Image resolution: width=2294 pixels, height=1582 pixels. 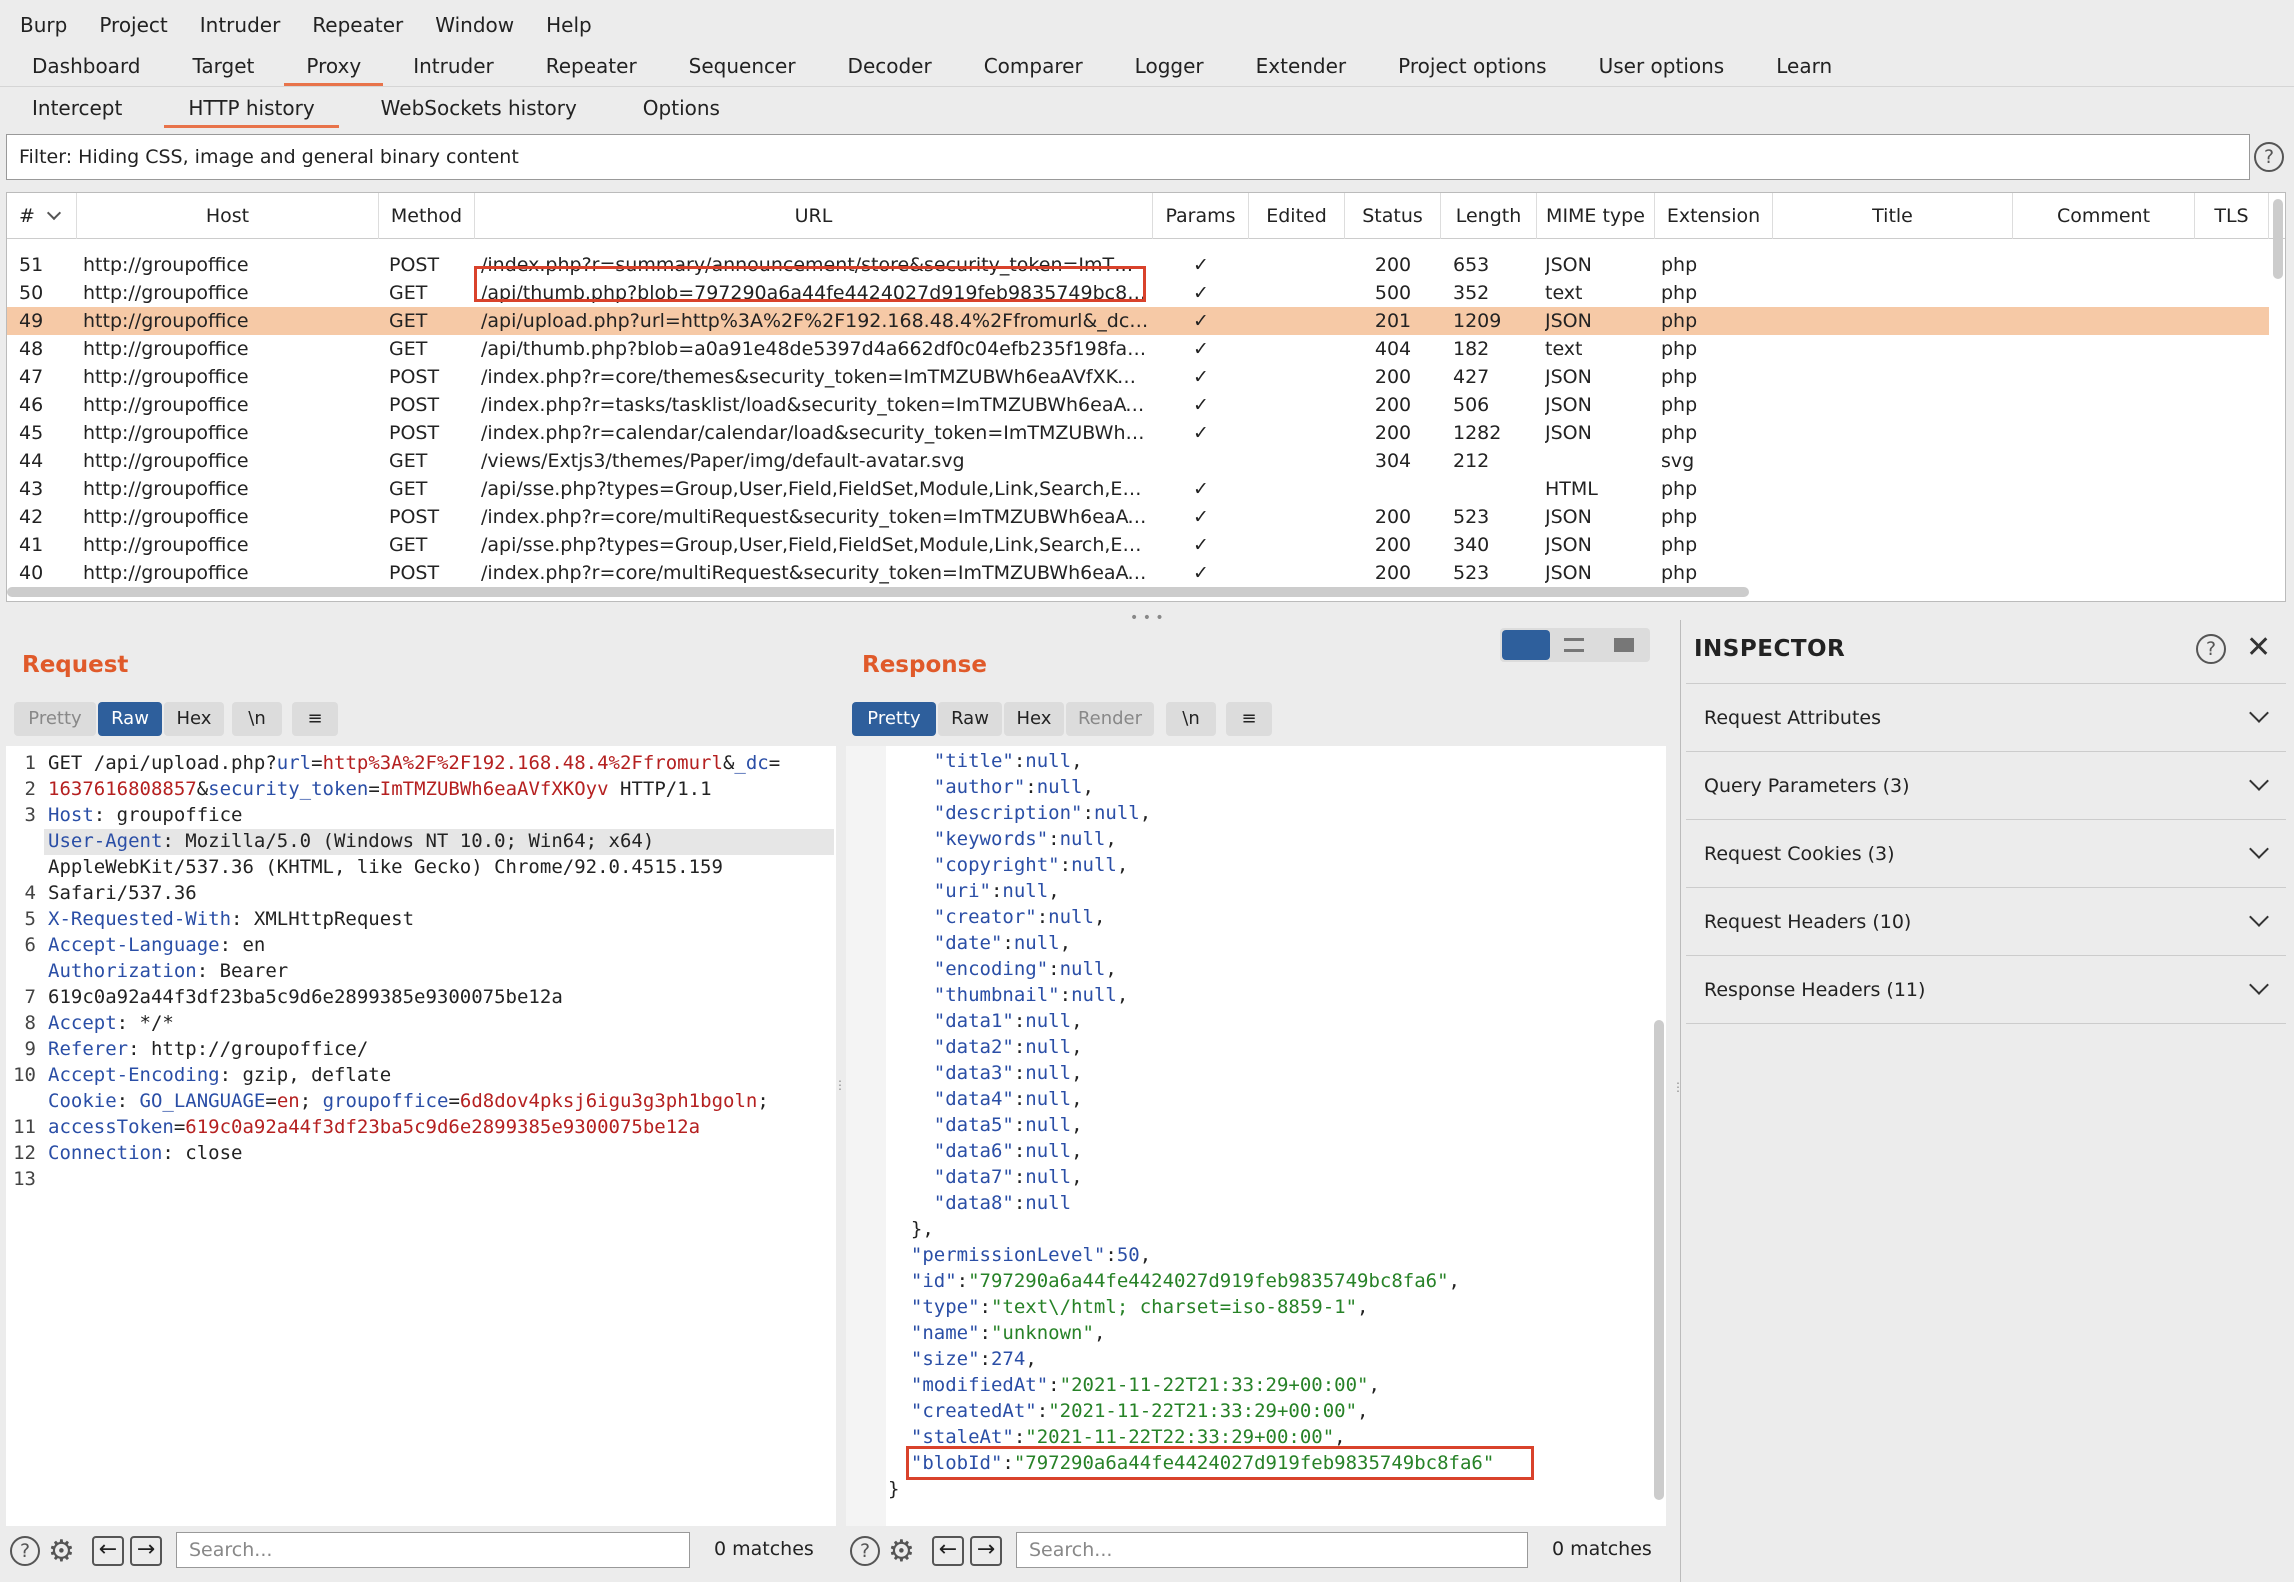 What do you see at coordinates (1986, 854) in the screenshot?
I see `inspector-request-cookies: Request Cookies (3)` at bounding box center [1986, 854].